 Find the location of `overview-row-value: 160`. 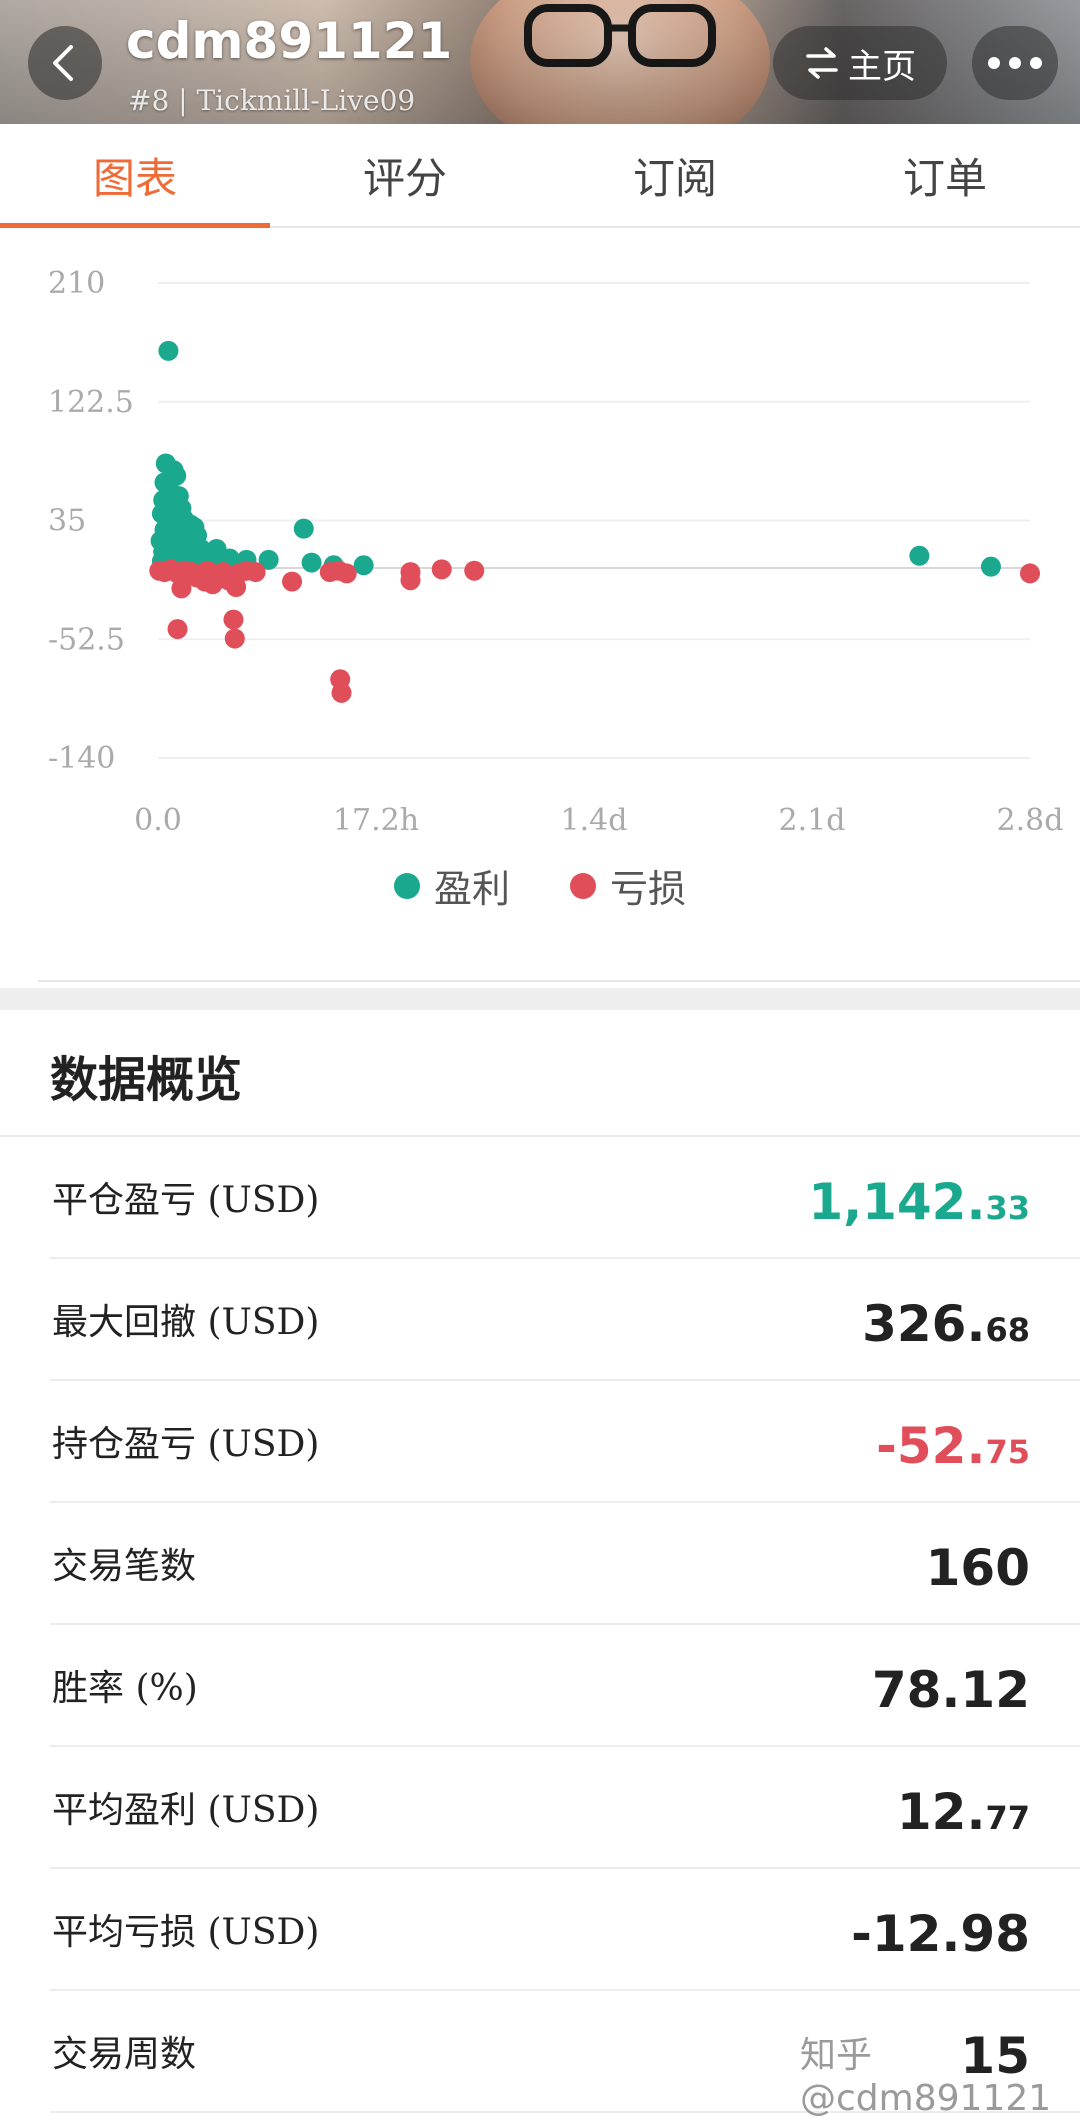

overview-row-value: 160 is located at coordinates (978, 1563).